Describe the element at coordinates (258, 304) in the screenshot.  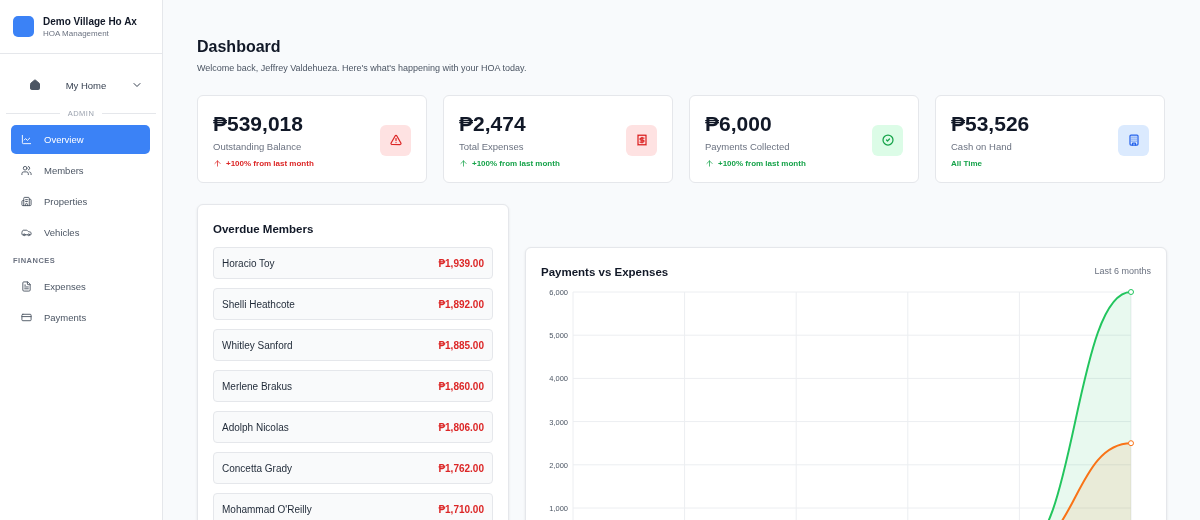
I see `member-name: Shelli Heathcote` at that location.